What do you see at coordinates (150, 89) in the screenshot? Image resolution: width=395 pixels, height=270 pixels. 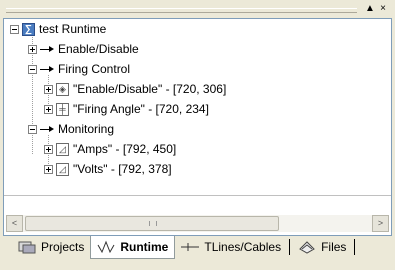 I see `tree-item-label: "Enable/Disable" - [720, 306]` at bounding box center [150, 89].